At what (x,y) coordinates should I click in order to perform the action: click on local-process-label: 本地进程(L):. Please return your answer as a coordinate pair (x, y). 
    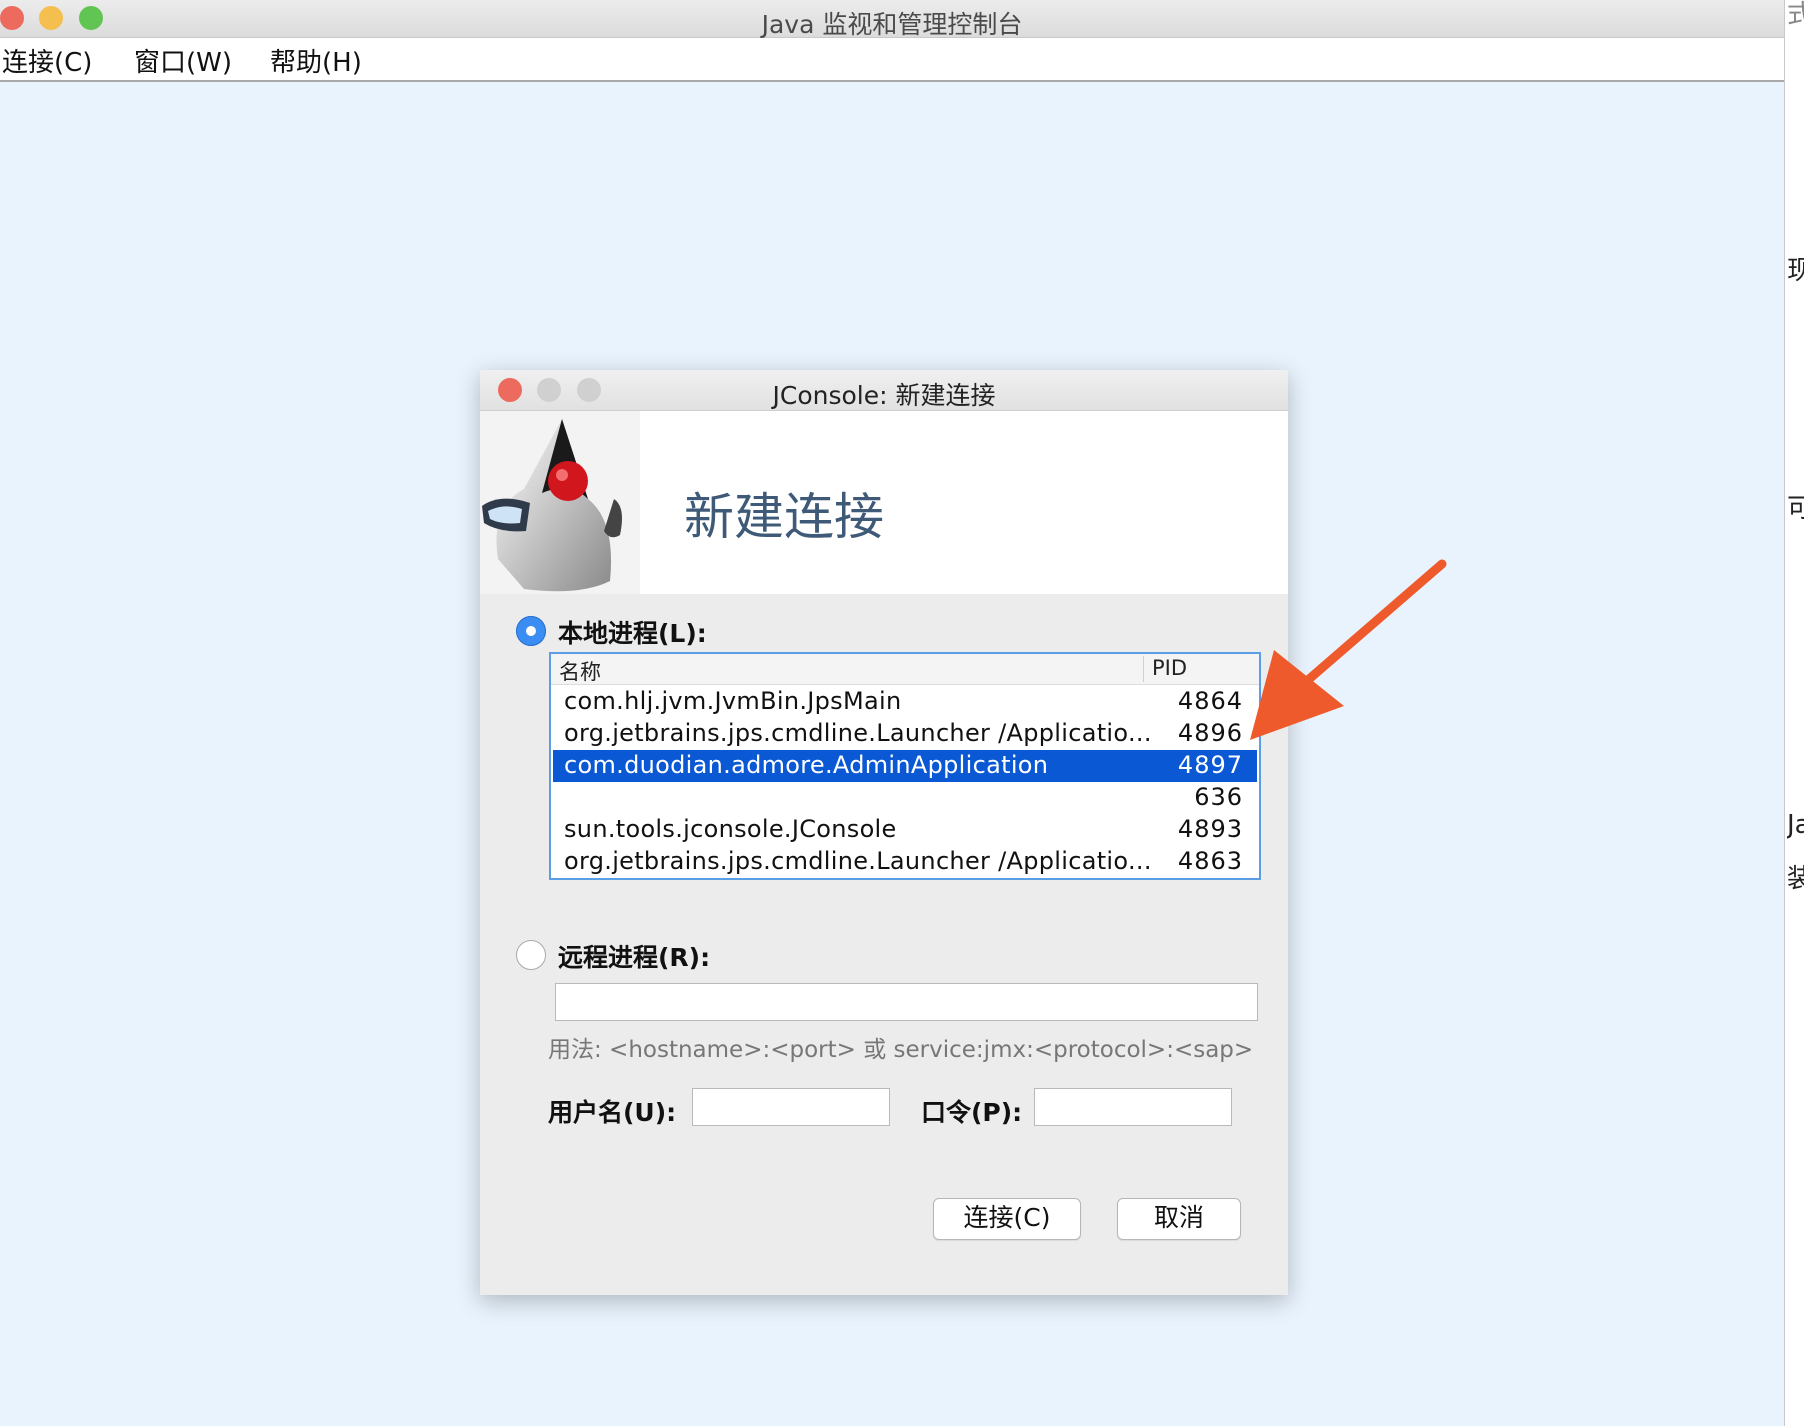
    Looking at the image, I should click on (632, 633).